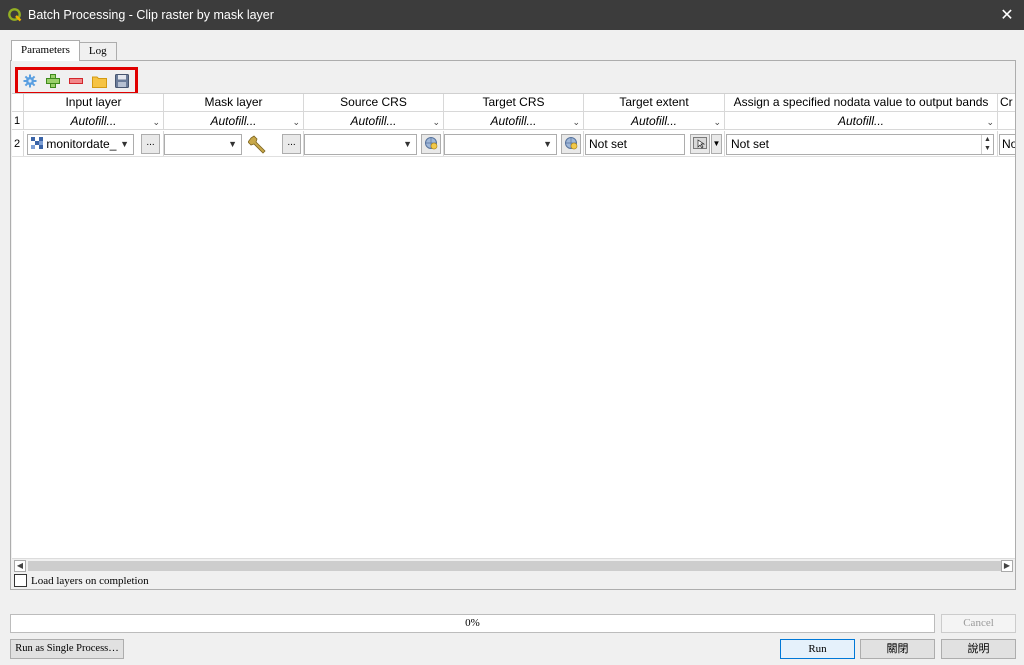  What do you see at coordinates (53, 81) in the screenshot?
I see `add-row-icon` at bounding box center [53, 81].